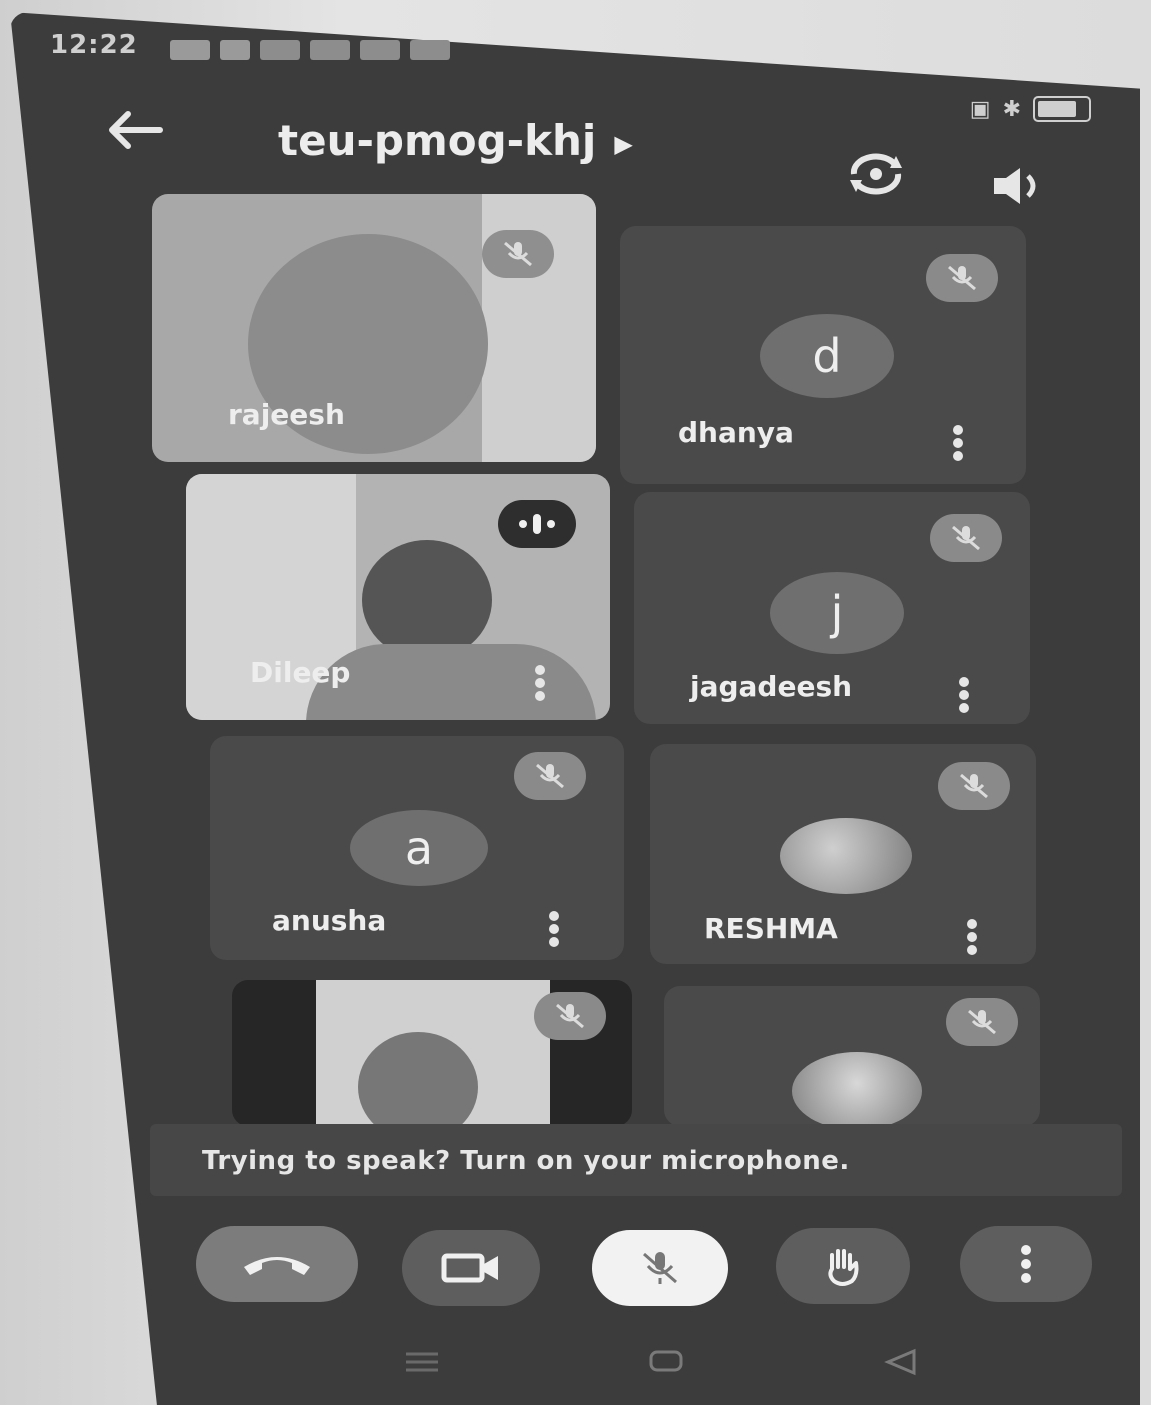 This screenshot has width=1151, height=1405. Describe the element at coordinates (827, 356) in the screenshot. I see `avatar: d` at that location.